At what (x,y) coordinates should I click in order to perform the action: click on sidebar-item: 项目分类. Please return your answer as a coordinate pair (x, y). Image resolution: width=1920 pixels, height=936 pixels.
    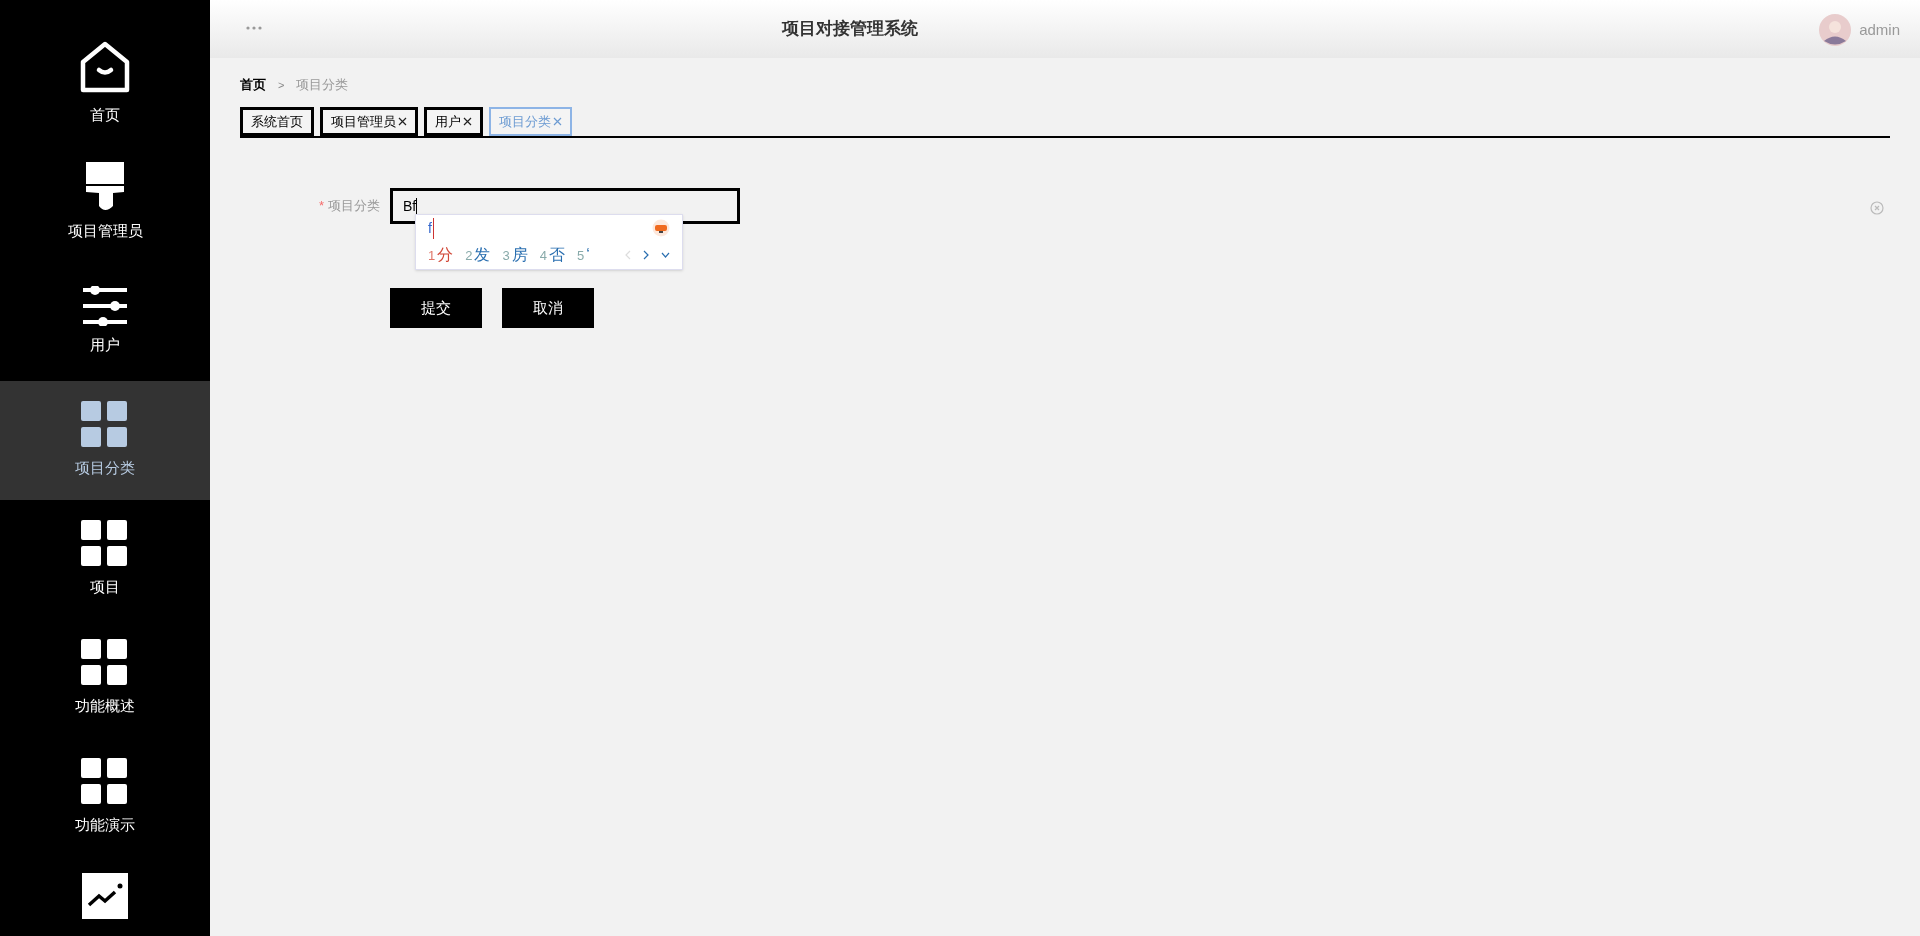
    Looking at the image, I should click on (105, 440).